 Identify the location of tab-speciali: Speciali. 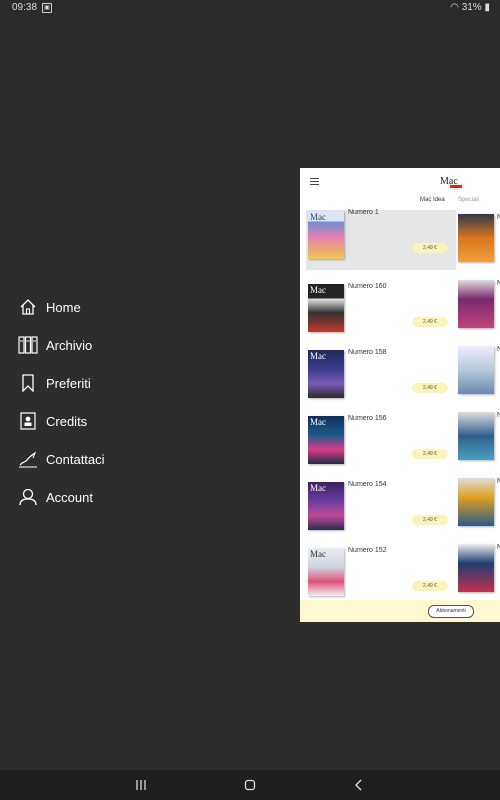
(468, 200).